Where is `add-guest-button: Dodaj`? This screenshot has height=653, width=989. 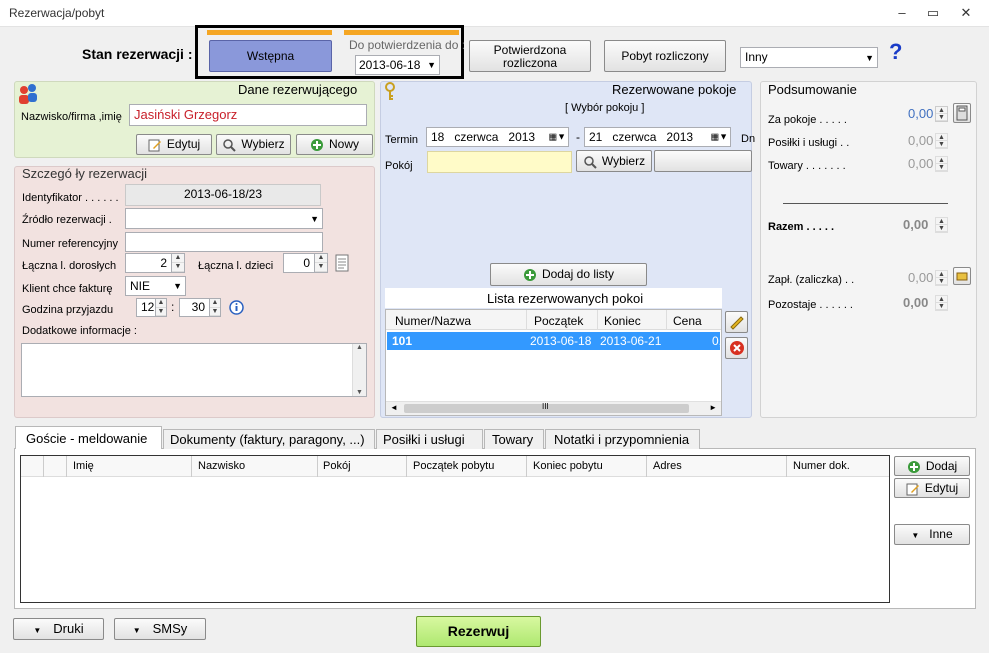 add-guest-button: Dodaj is located at coordinates (932, 466).